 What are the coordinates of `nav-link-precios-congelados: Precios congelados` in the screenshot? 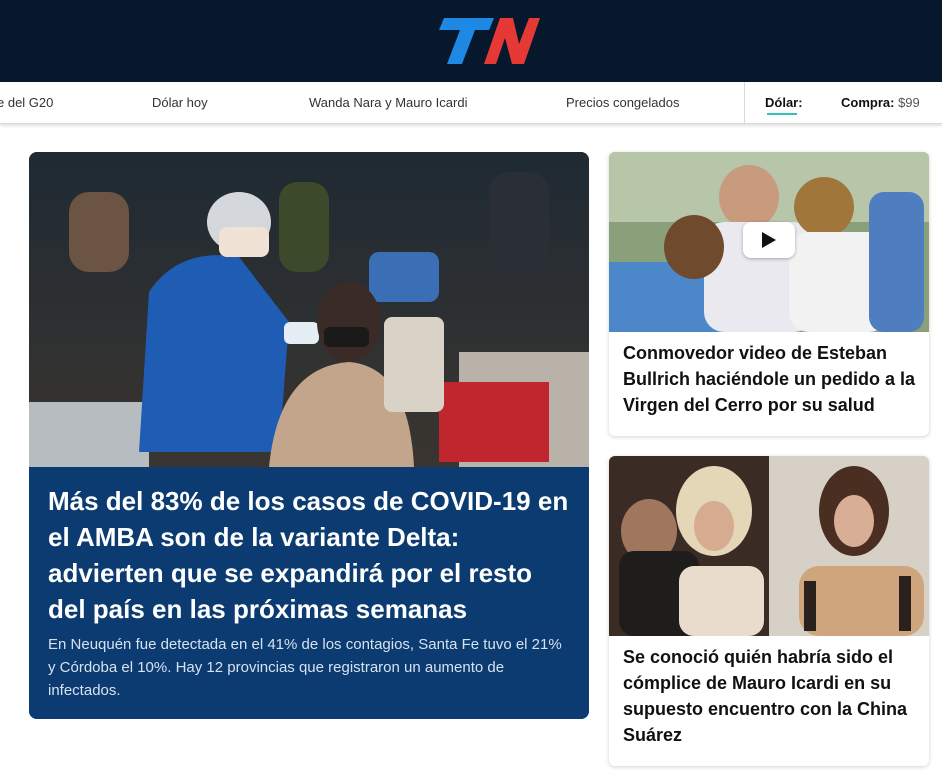 It's located at (622, 102).